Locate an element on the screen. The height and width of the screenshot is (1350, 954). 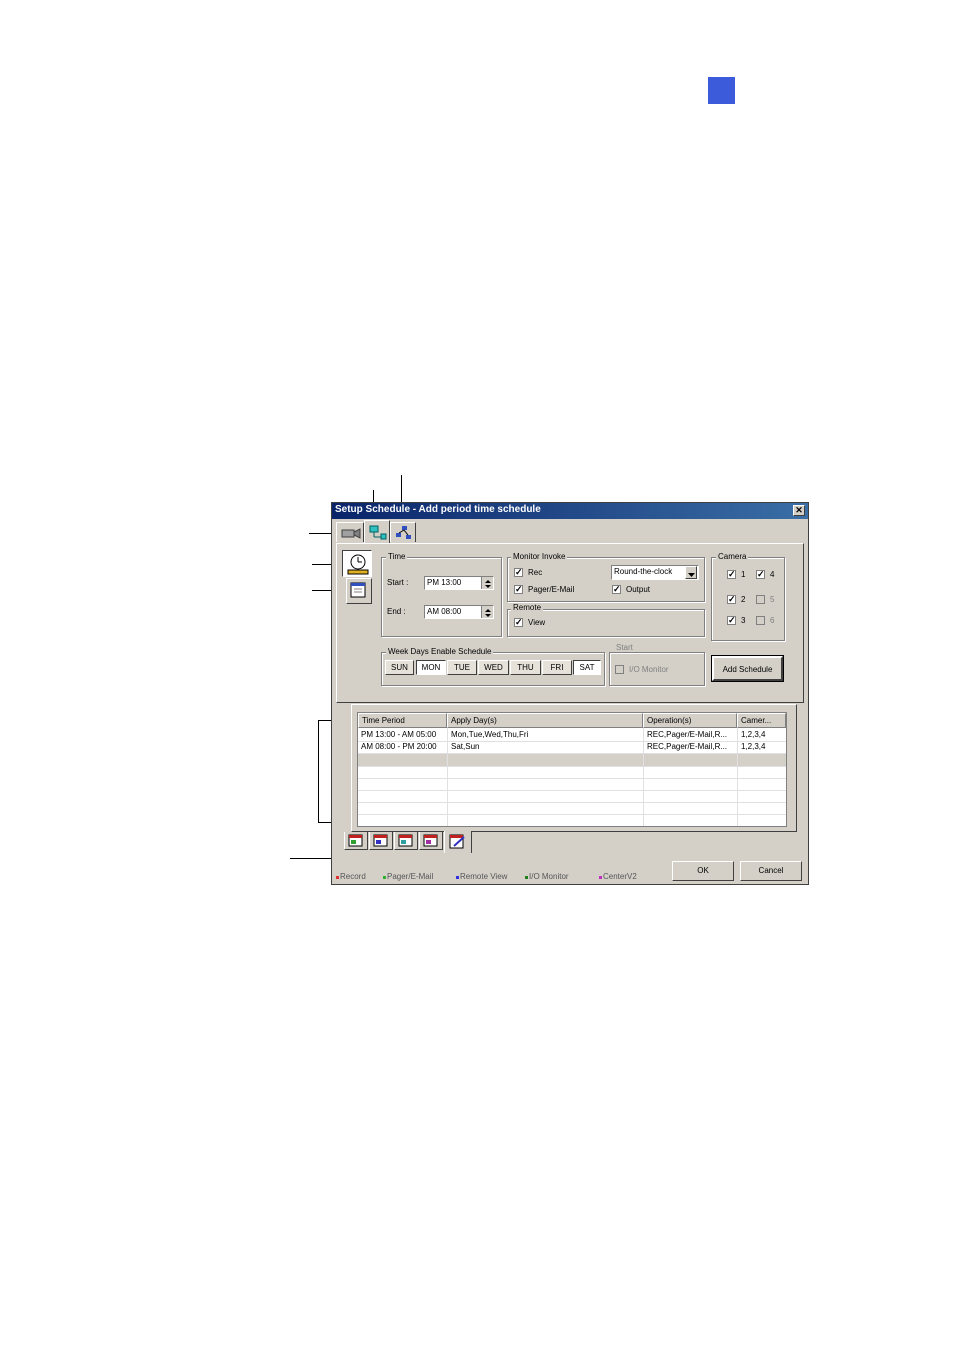
column-header-apply-days: Apply Day(s) is located at coordinates (545, 720).